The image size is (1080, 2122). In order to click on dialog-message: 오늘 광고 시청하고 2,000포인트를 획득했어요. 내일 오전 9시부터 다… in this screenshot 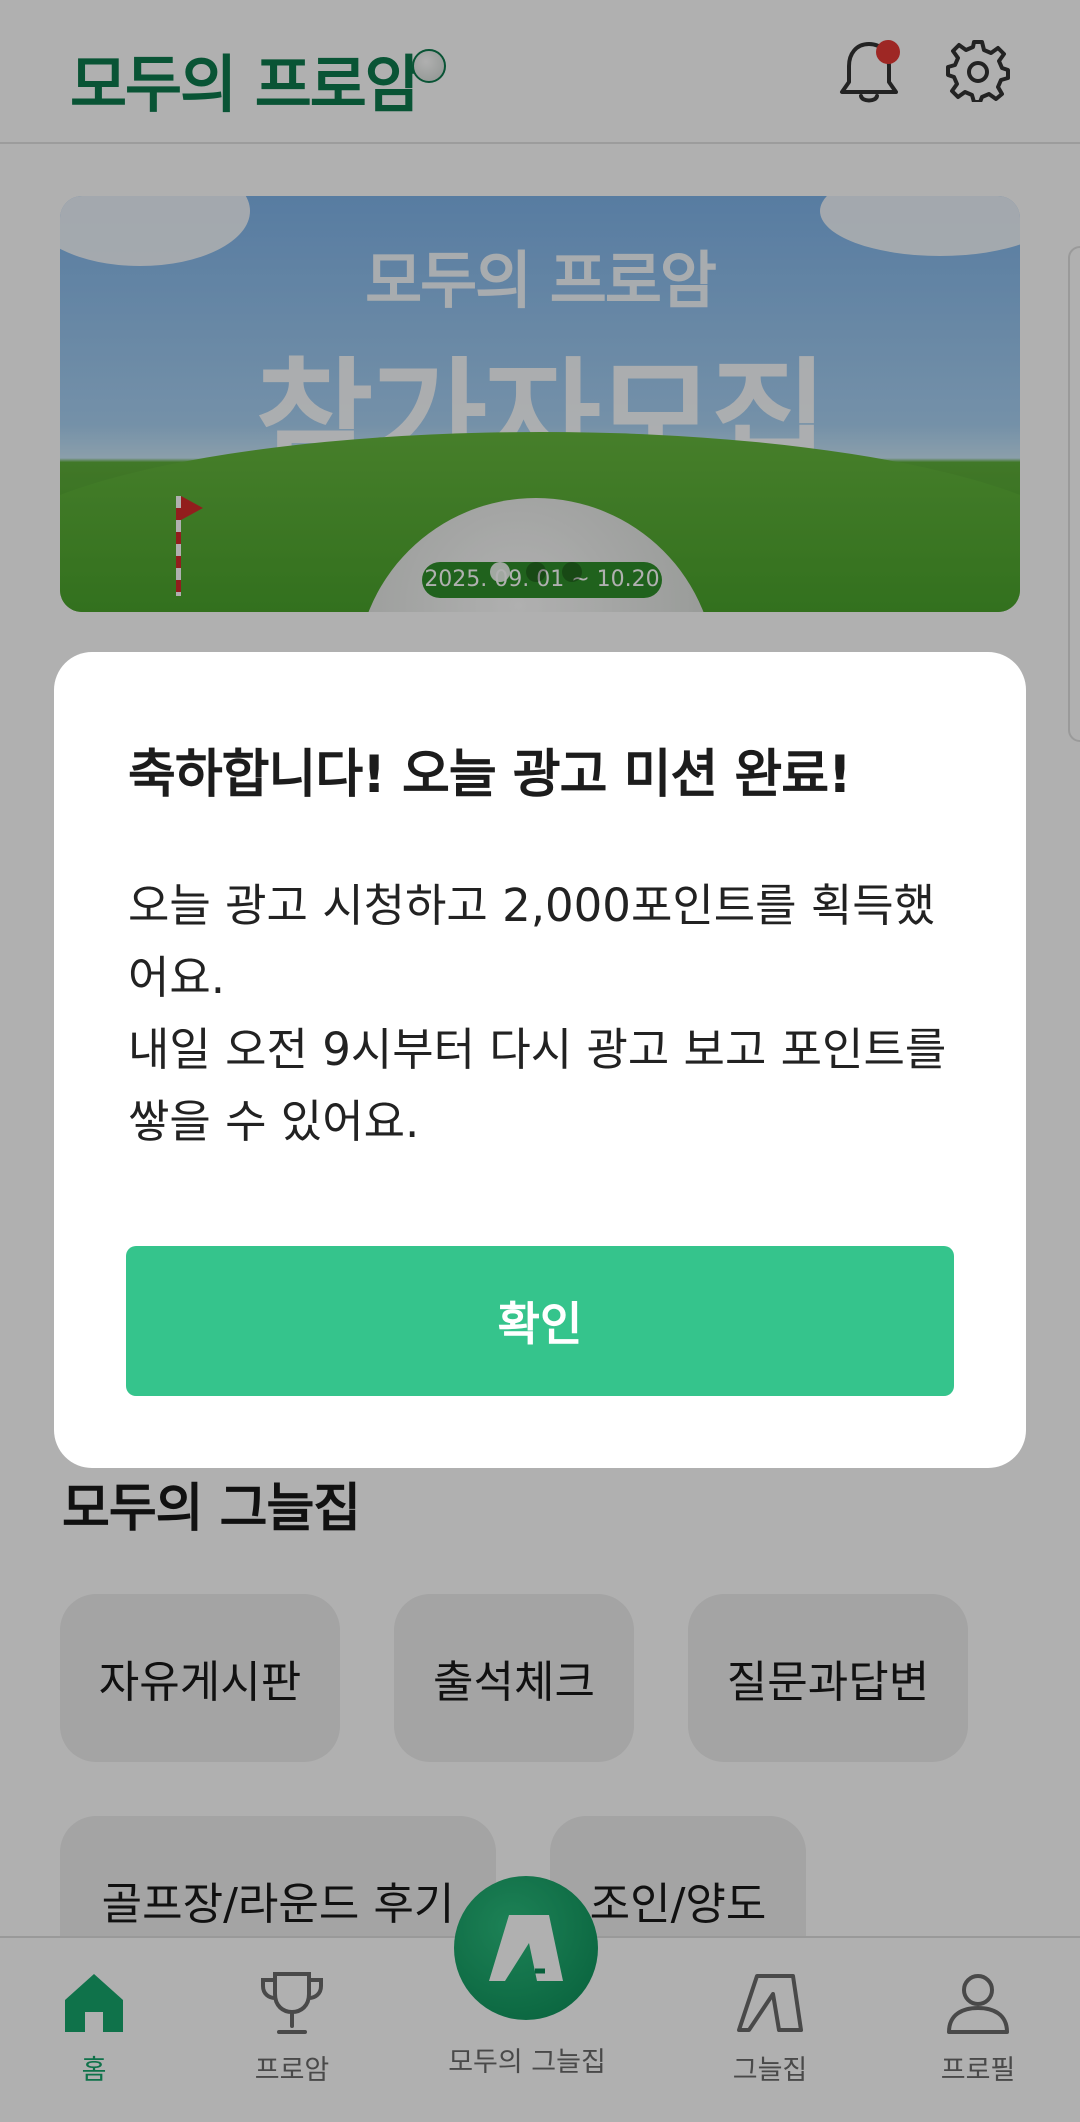, I will do `click(548, 1014)`.